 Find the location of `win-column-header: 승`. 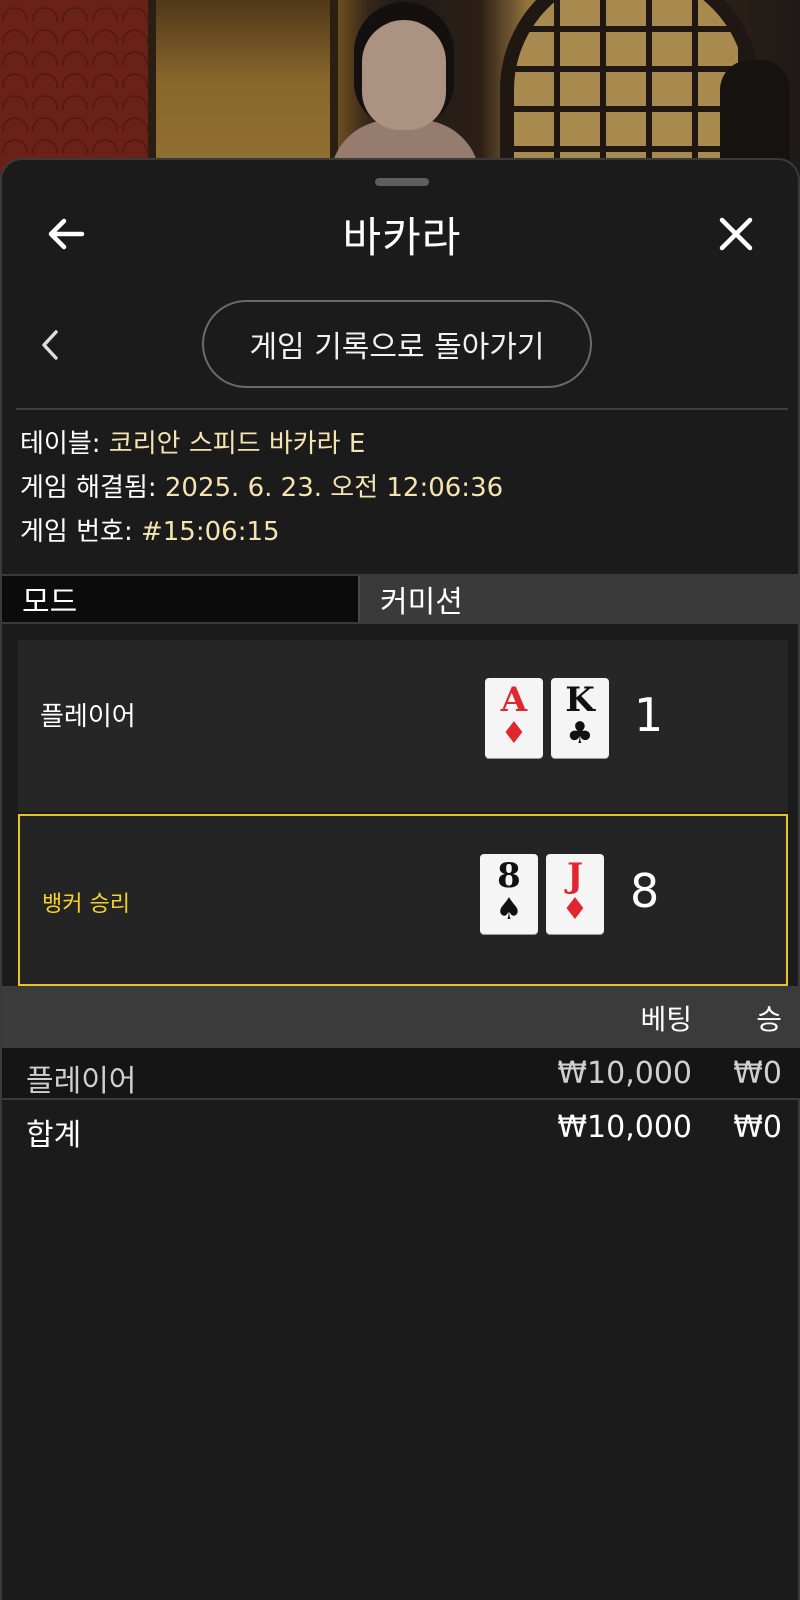

win-column-header: 승 is located at coordinates (769, 1019).